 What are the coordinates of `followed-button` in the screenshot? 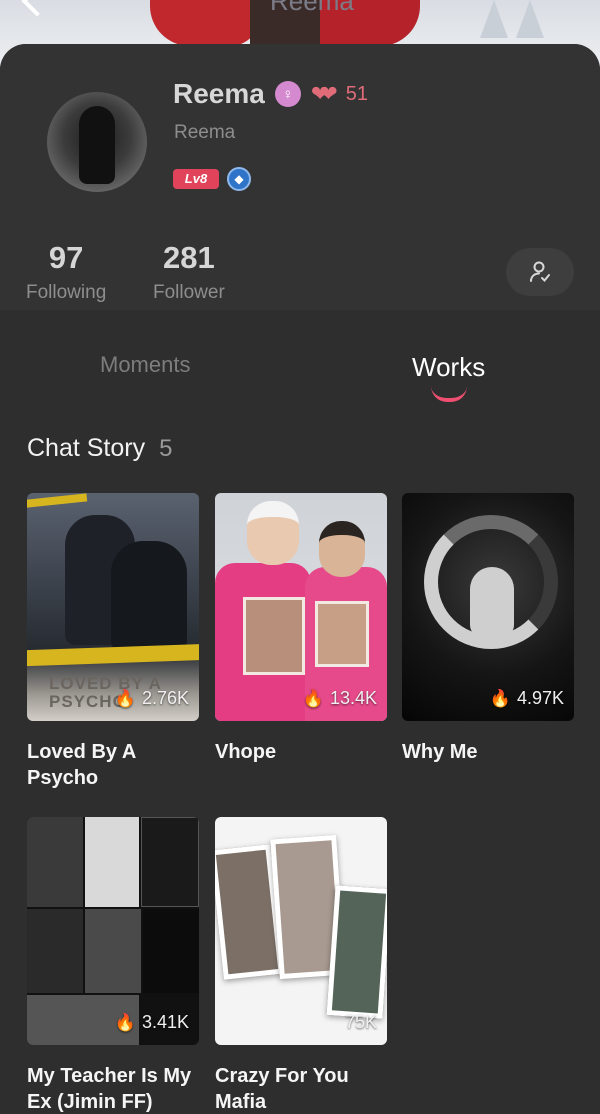 It's located at (540, 272).